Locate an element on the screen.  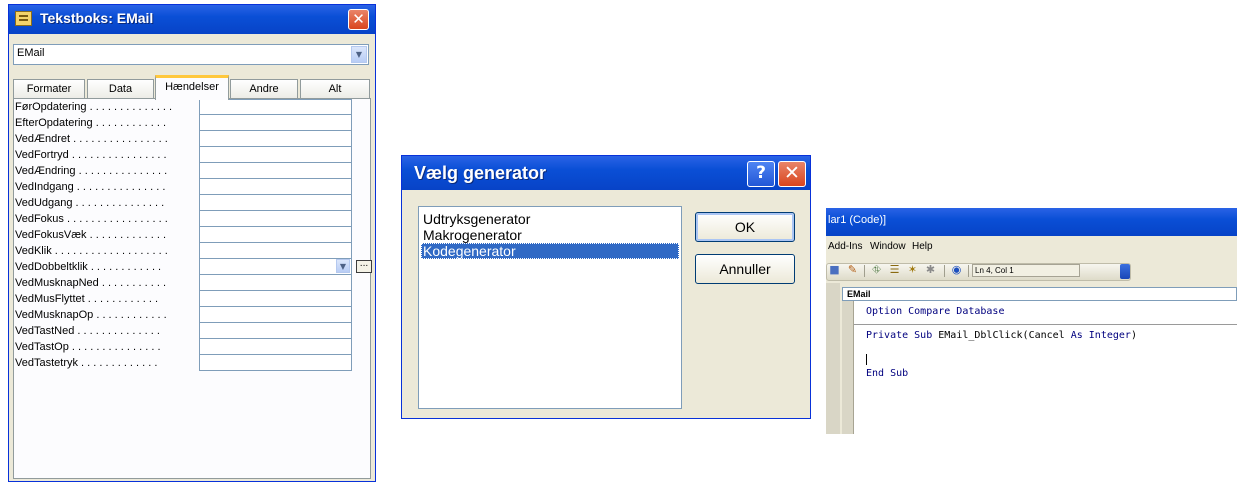
property-row: VedTastOp . . . . . . . . . . . . . . . is located at coordinates (185, 347).